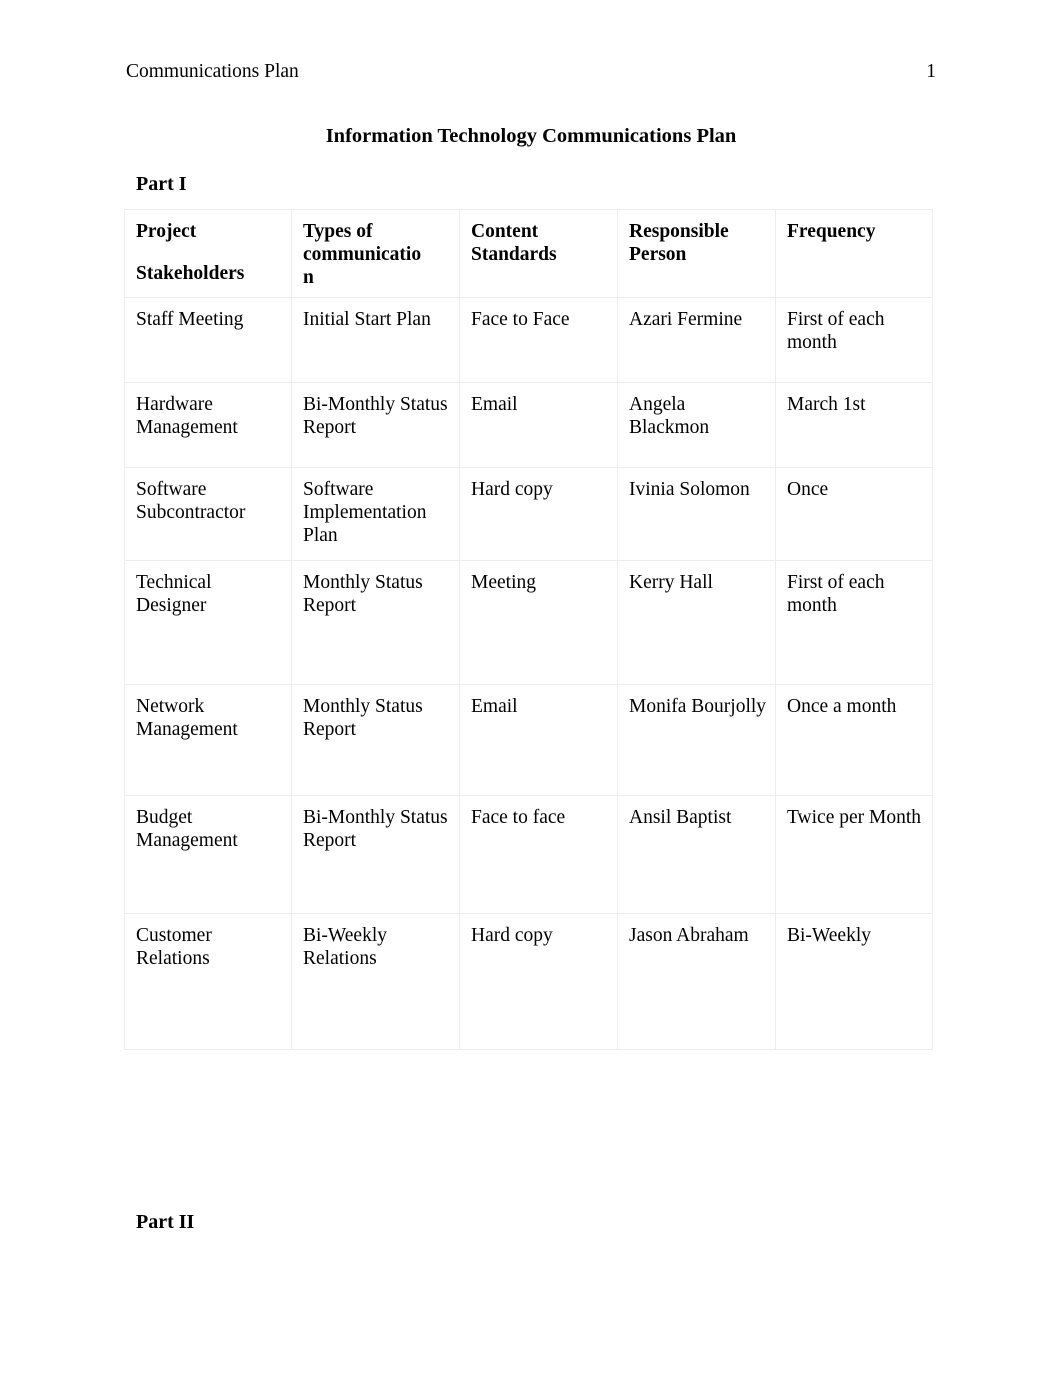 Image resolution: width=1062 pixels, height=1377 pixels. What do you see at coordinates (531, 71) in the screenshot?
I see `document-running-header: Communications Plan 1` at bounding box center [531, 71].